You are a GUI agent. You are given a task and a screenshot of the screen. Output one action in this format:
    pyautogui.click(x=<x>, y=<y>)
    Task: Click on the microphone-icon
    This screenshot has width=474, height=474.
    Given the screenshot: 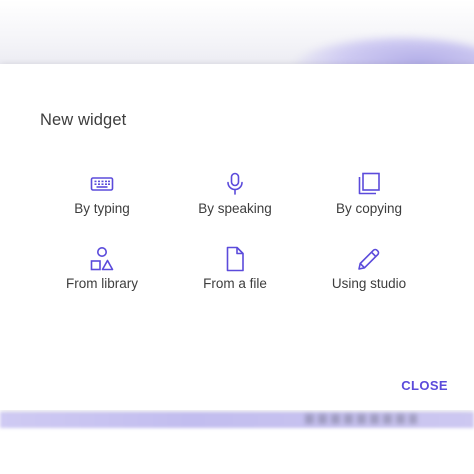 What is the action you would take?
    pyautogui.click(x=235, y=184)
    